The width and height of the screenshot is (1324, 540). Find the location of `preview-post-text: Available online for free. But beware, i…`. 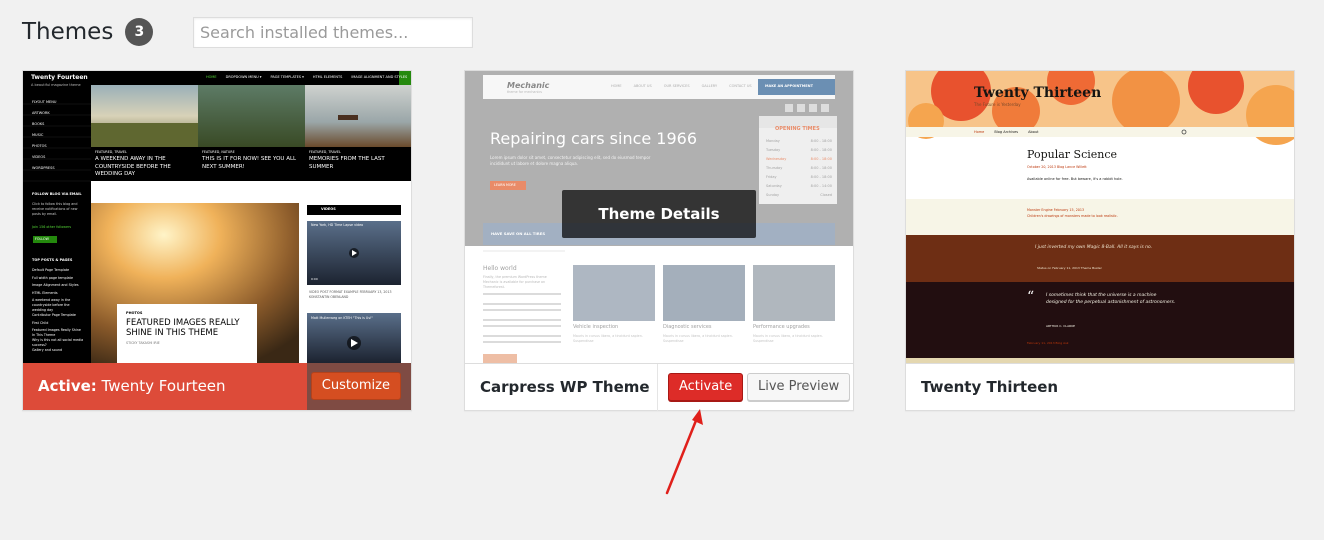

preview-post-text: Available online for free. But beware, i… is located at coordinates (1075, 179).